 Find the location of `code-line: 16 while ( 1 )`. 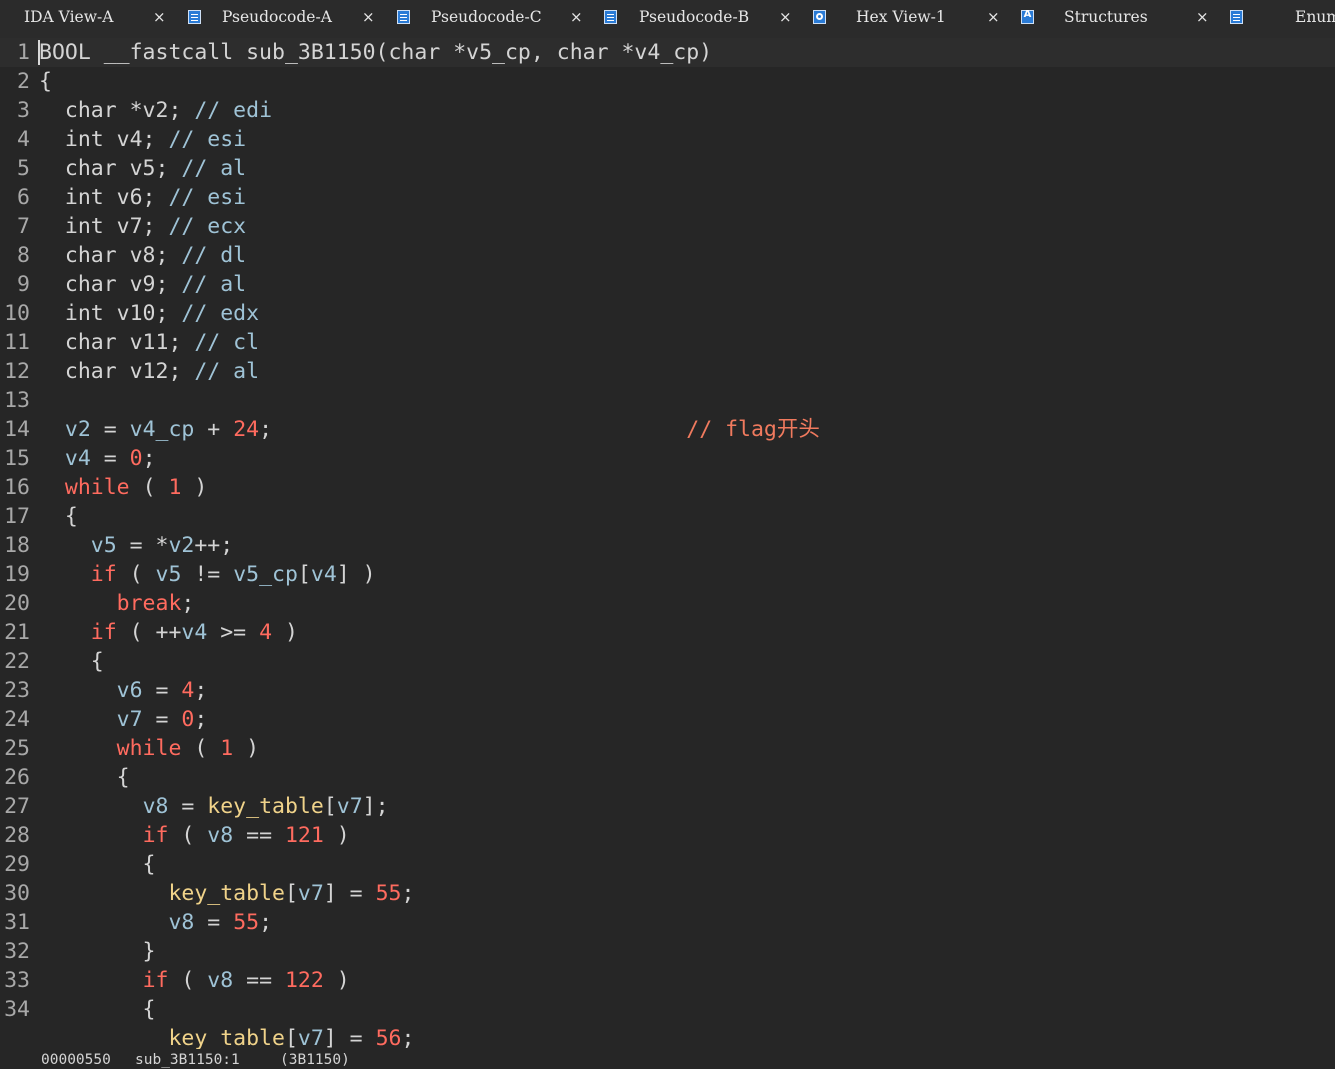

code-line: 16 while ( 1 ) is located at coordinates (667, 487).